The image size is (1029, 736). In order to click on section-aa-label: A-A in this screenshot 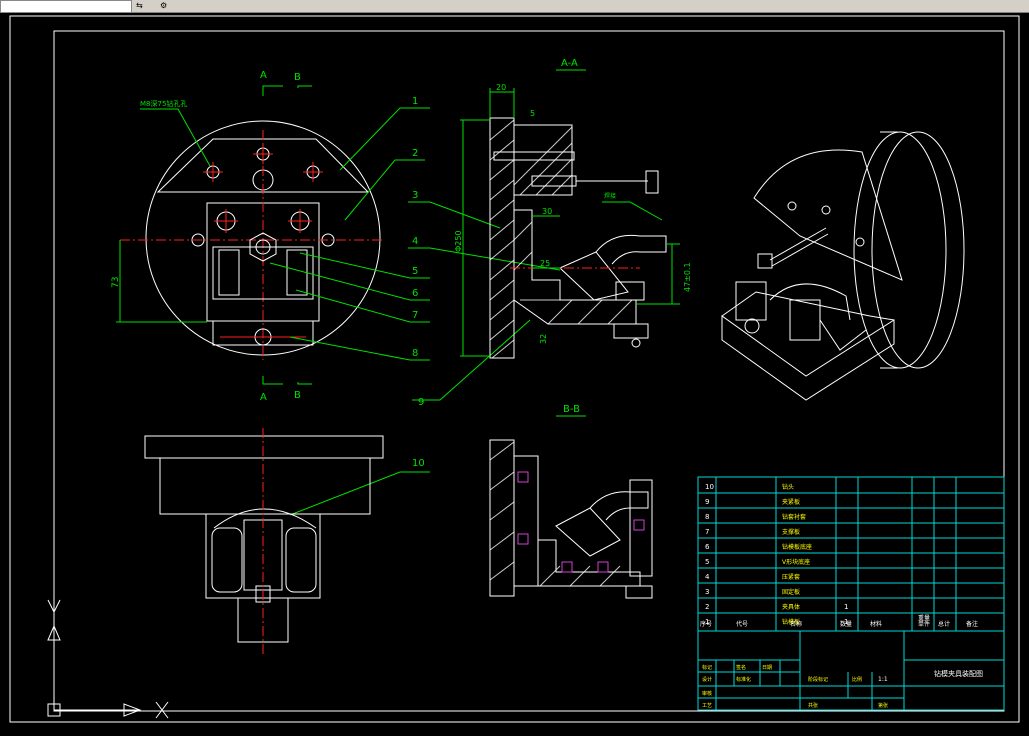, I will do `click(569, 63)`.